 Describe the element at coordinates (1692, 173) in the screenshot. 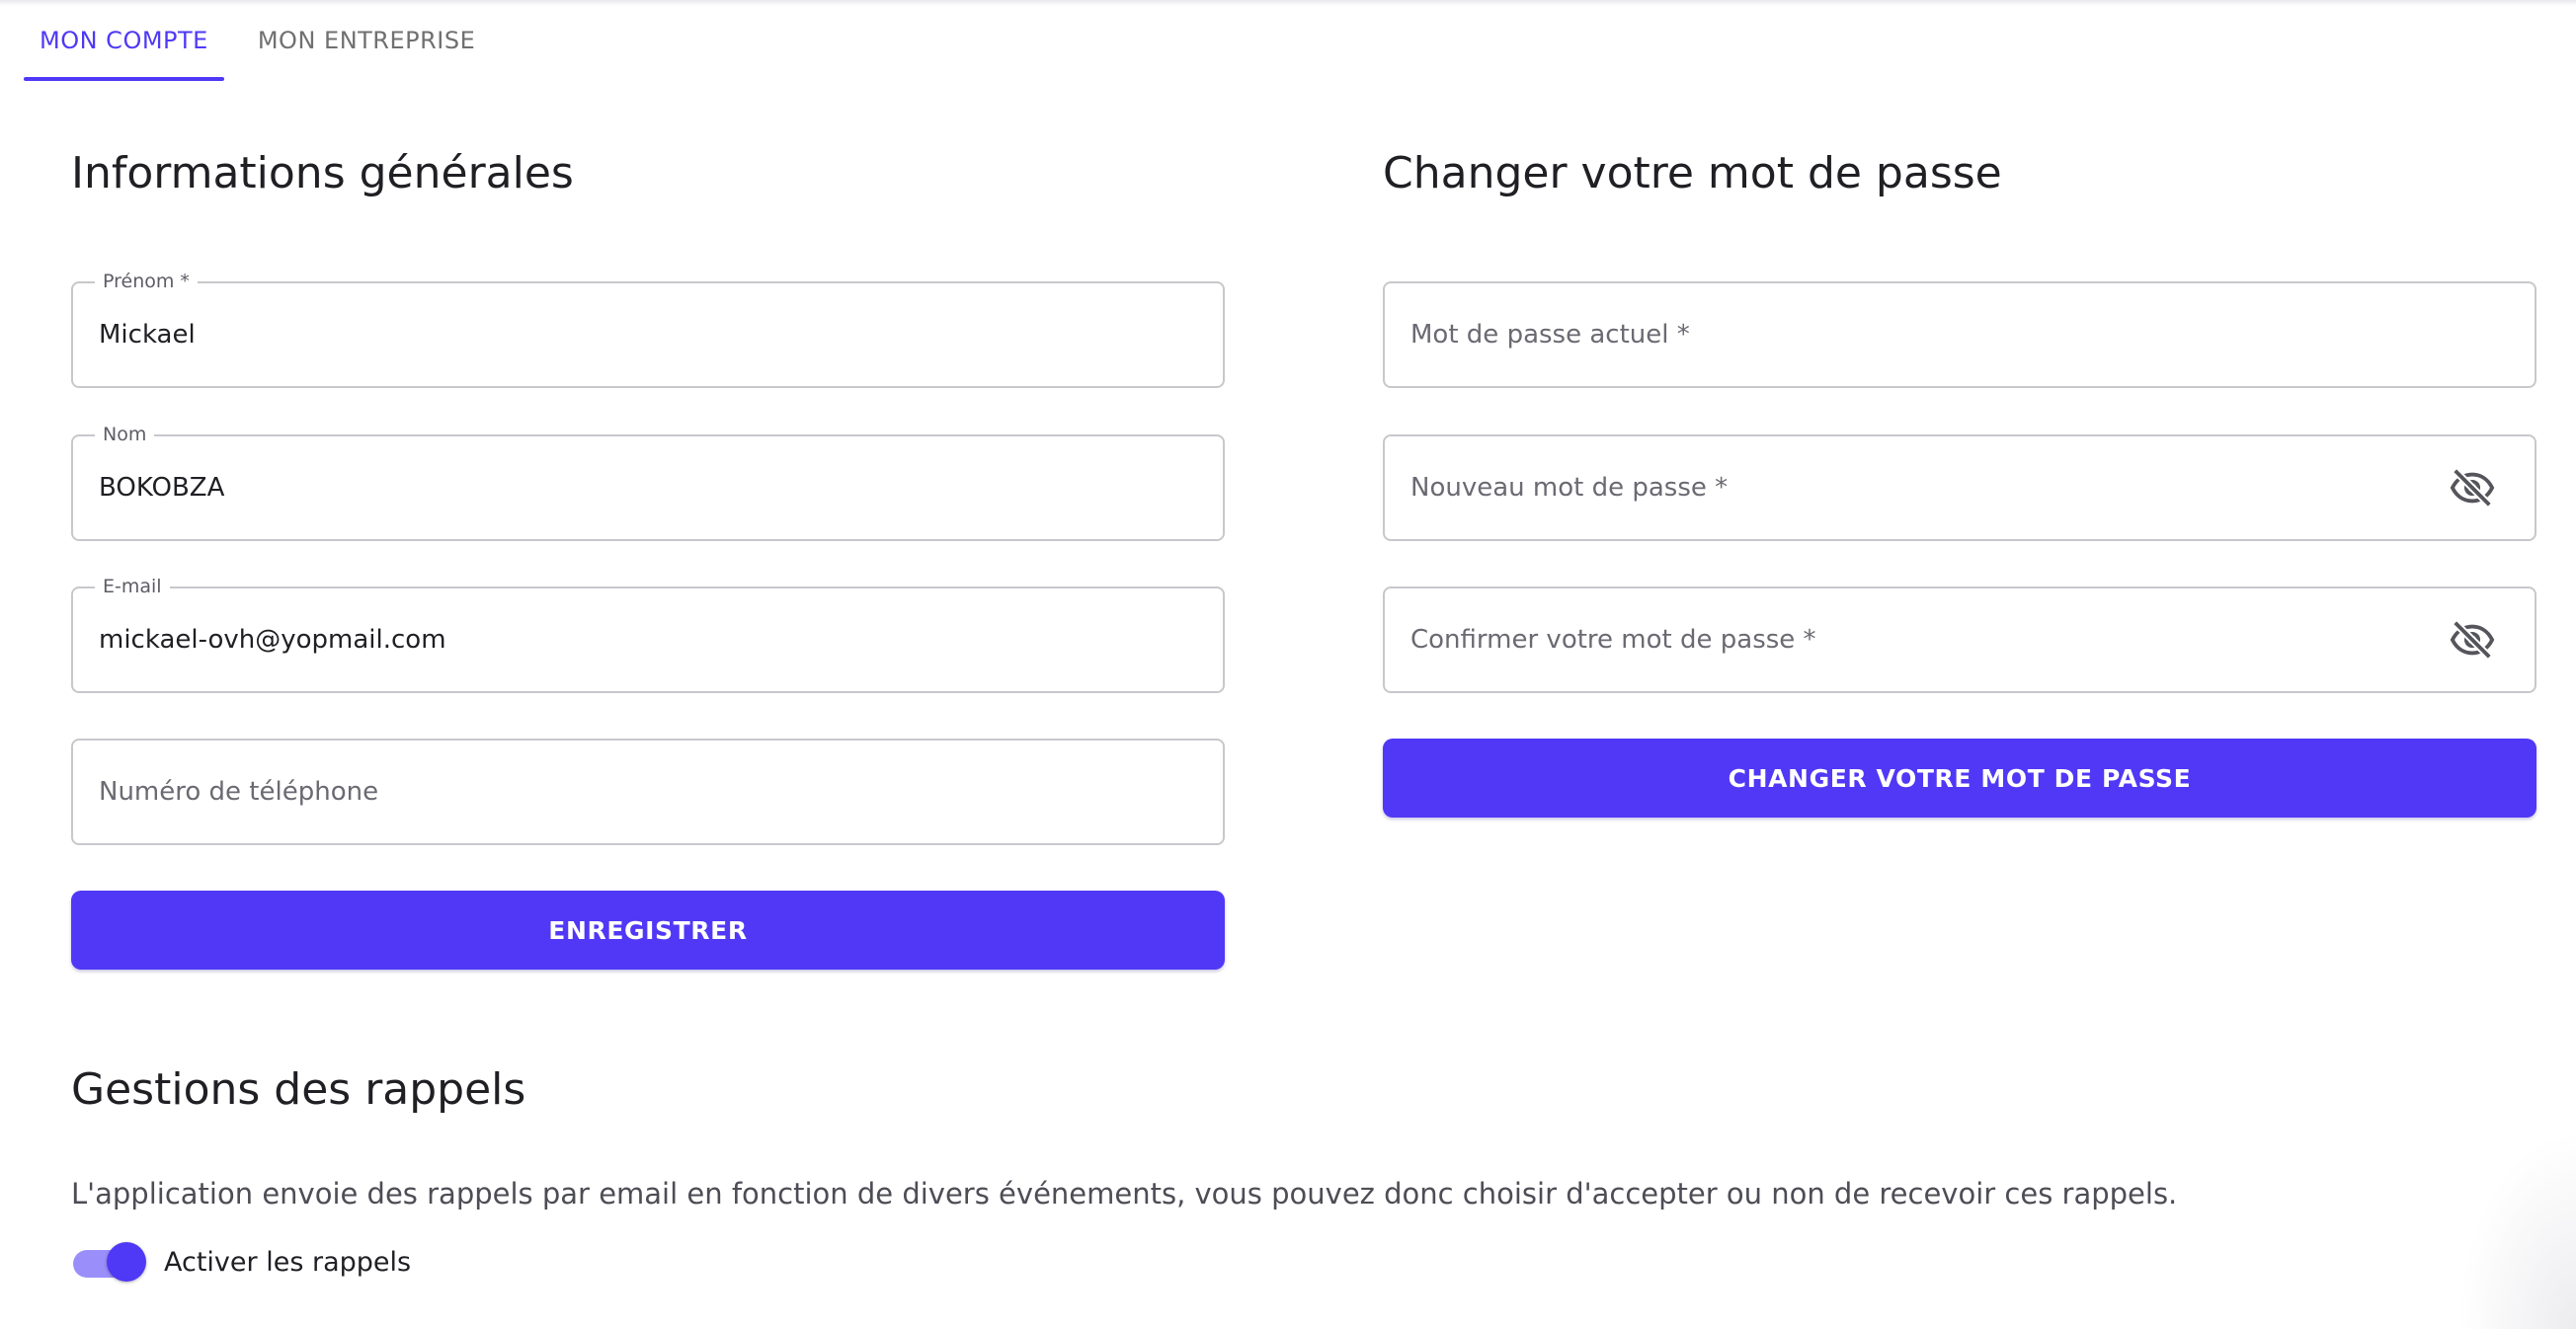

I see `password-title: Changer votre mot de passe` at that location.